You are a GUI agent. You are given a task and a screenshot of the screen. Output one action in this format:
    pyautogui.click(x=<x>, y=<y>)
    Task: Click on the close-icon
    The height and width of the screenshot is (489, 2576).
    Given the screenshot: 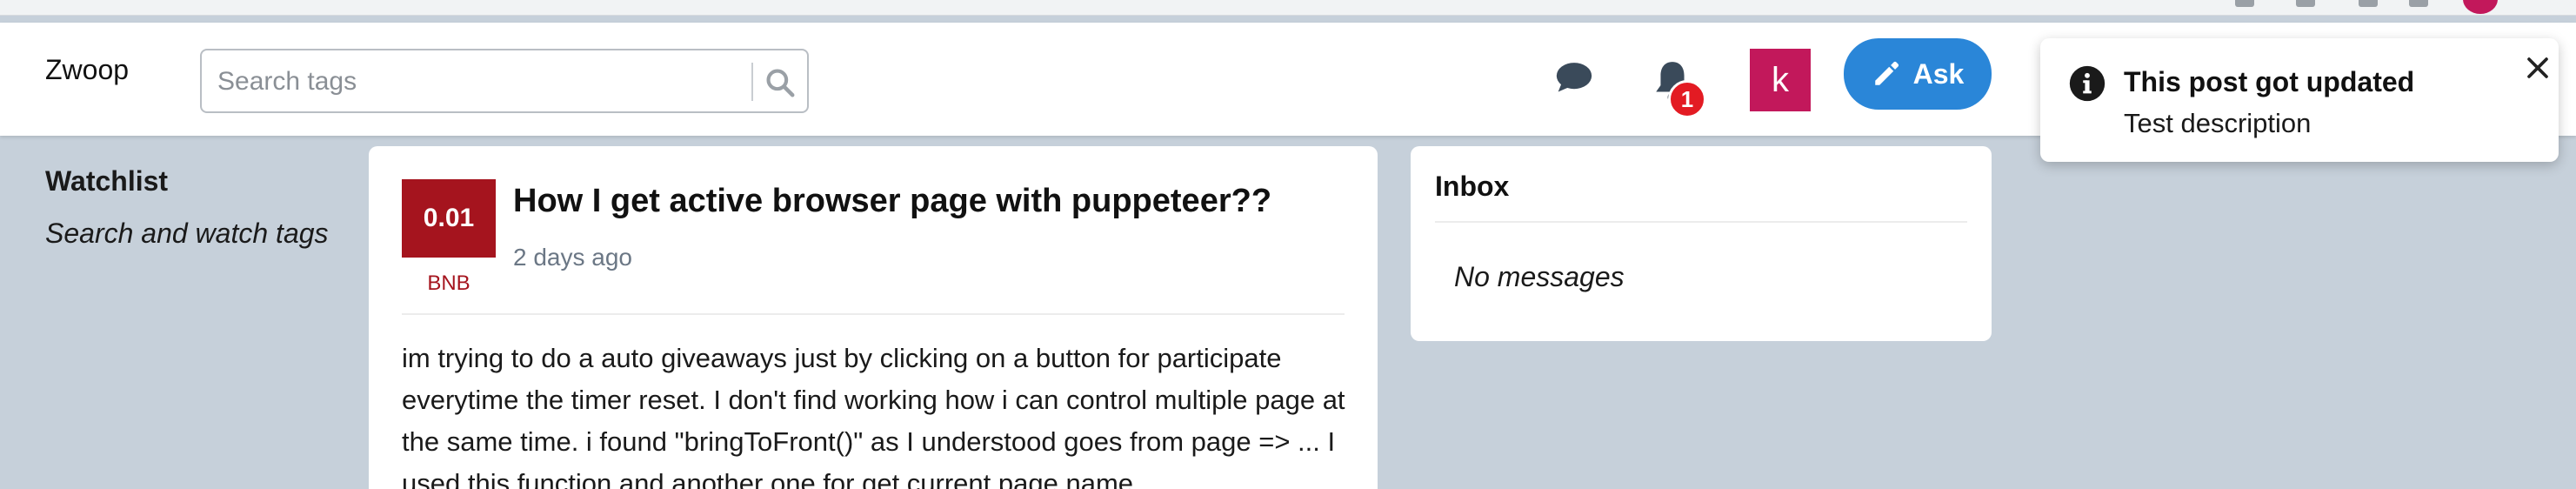 What is the action you would take?
    pyautogui.click(x=2537, y=68)
    